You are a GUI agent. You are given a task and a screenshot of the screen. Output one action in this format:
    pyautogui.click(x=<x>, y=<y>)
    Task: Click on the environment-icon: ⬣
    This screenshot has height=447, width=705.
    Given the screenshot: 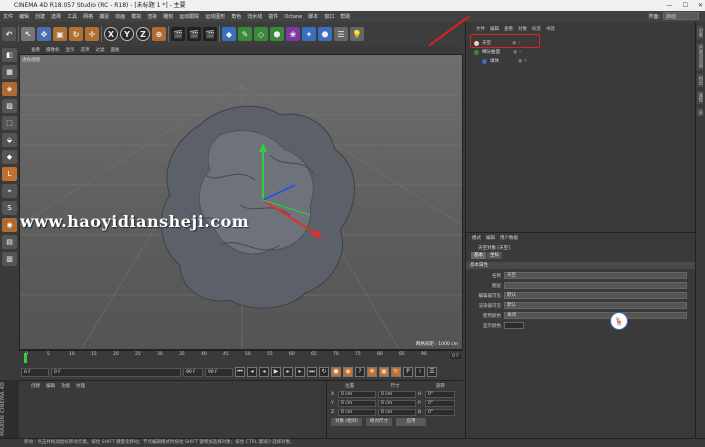 What is the action you would take?
    pyautogui.click(x=325, y=34)
    